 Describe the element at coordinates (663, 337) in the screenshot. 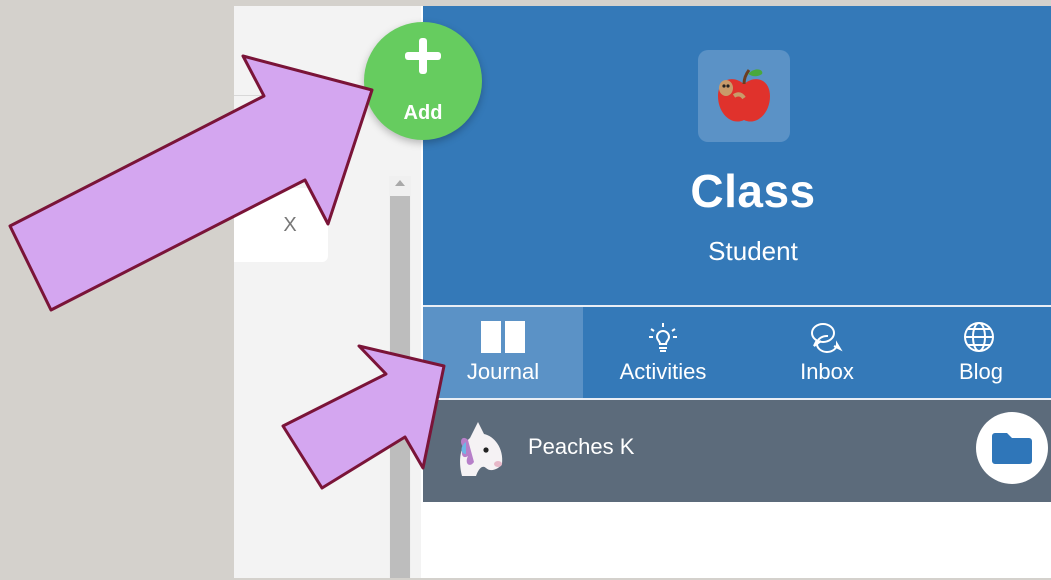

I see `lightbulb-icon` at that location.